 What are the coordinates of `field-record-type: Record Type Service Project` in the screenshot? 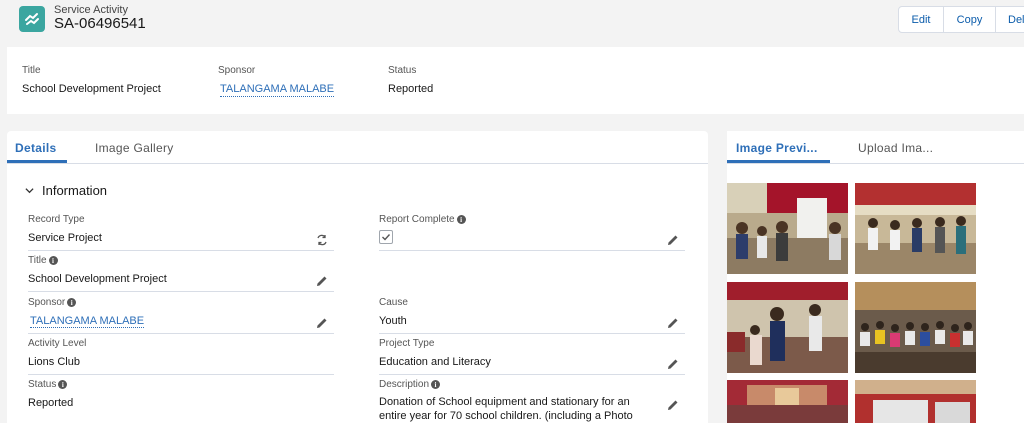 It's located at (181, 232).